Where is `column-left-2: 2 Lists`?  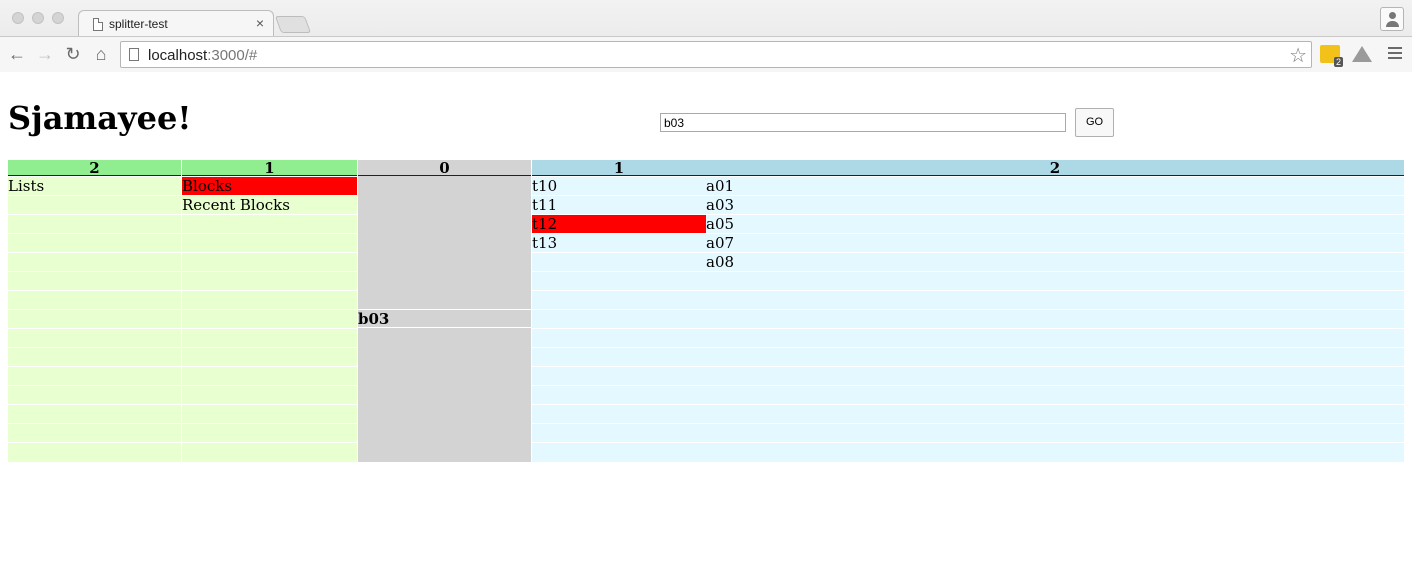 column-left-2: 2 Lists is located at coordinates (95, 311).